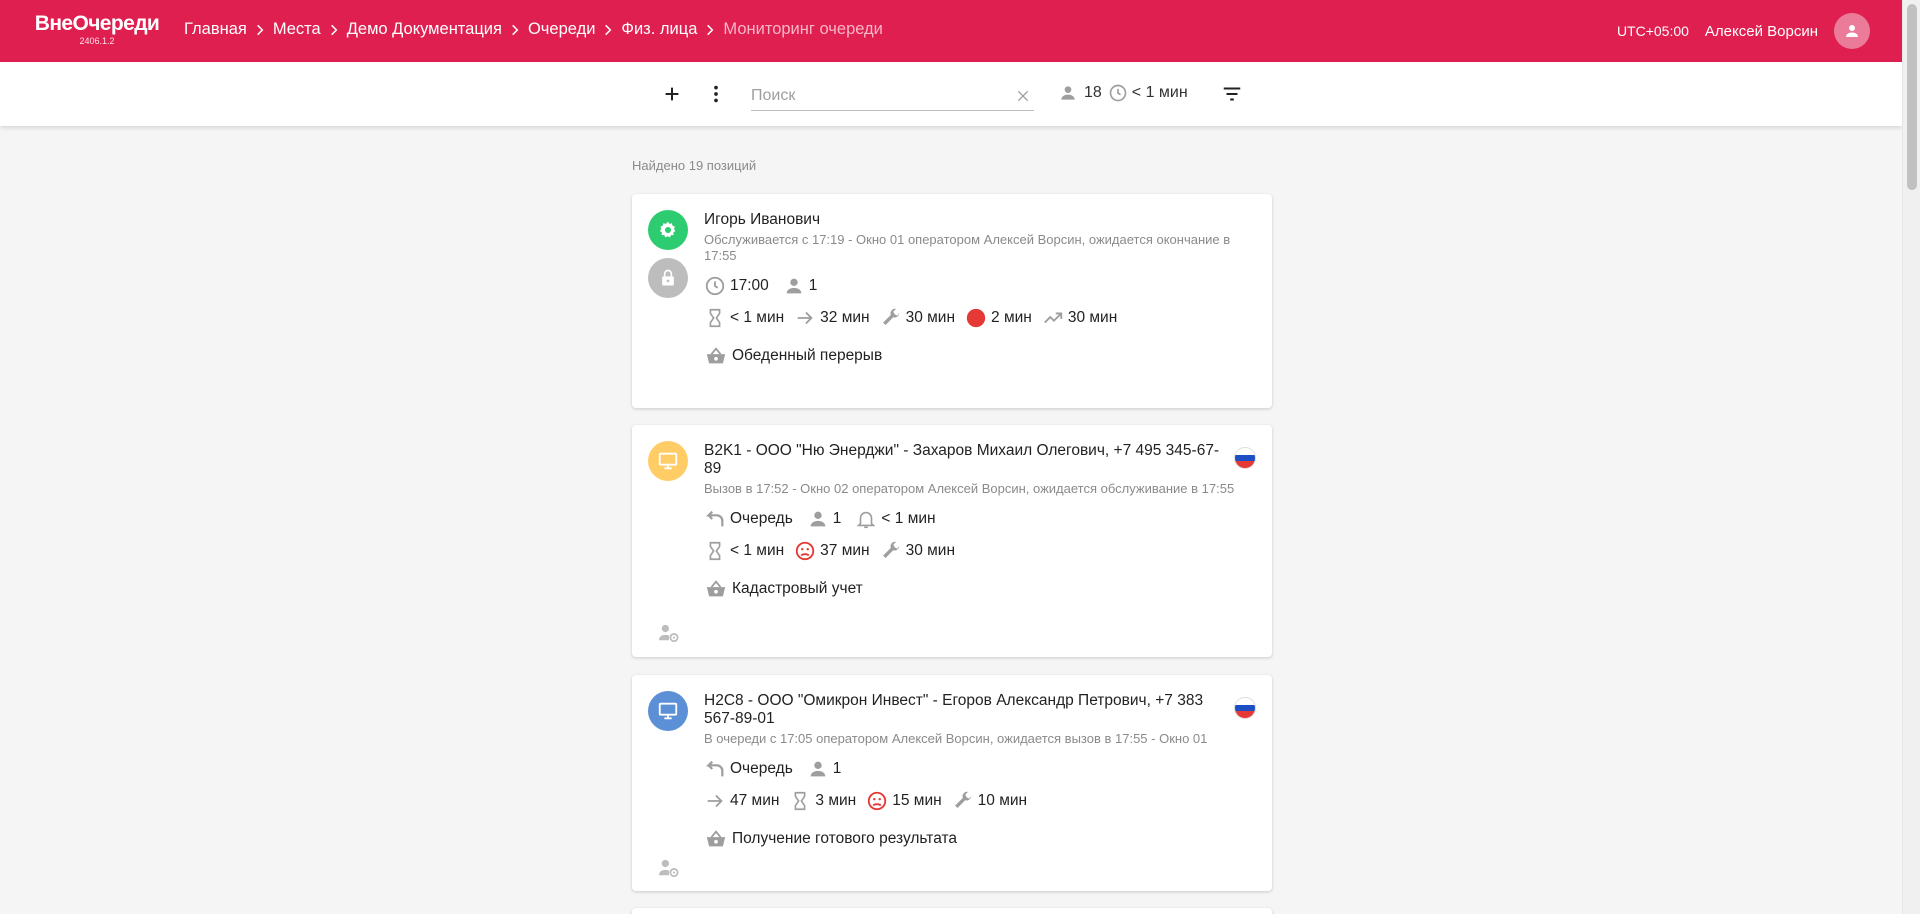 Image resolution: width=1920 pixels, height=914 pixels. Describe the element at coordinates (714, 518) in the screenshot. I see `turn-left-icon` at that location.